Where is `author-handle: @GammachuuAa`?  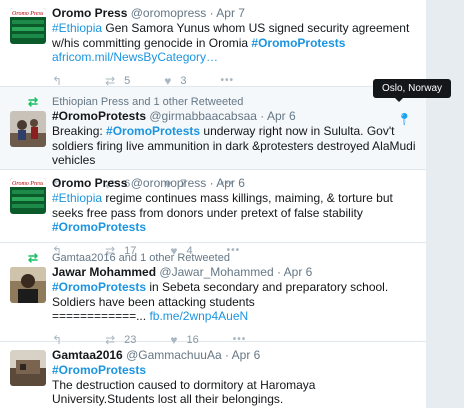 author-handle: @GammachuuAa is located at coordinates (174, 355).